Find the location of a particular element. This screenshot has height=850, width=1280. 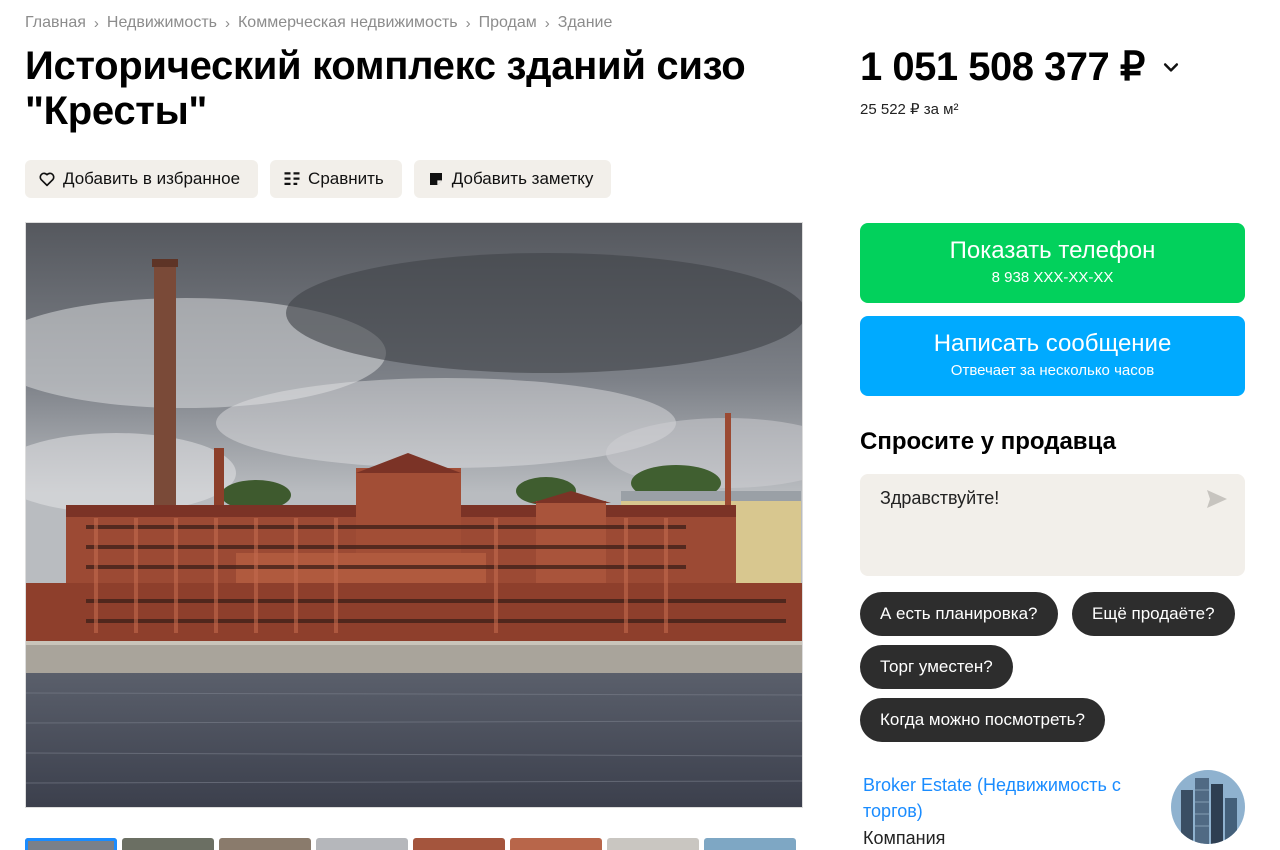

seller-name-link: Broker Estate (Недвижимость с торгов) is located at coordinates (1008, 798).